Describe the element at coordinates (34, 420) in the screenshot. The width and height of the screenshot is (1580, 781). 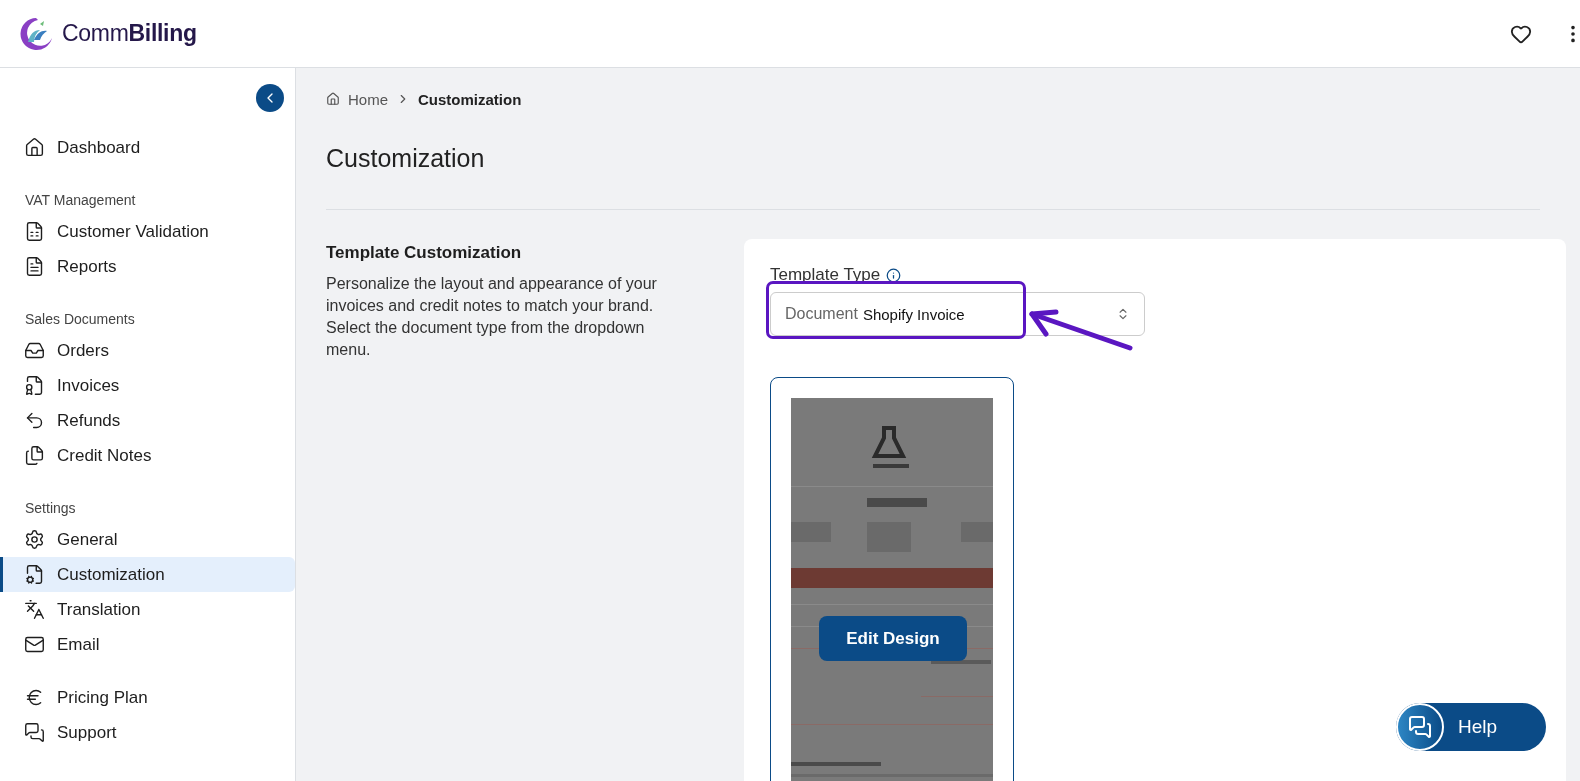
I see `return-arrow-icon` at that location.